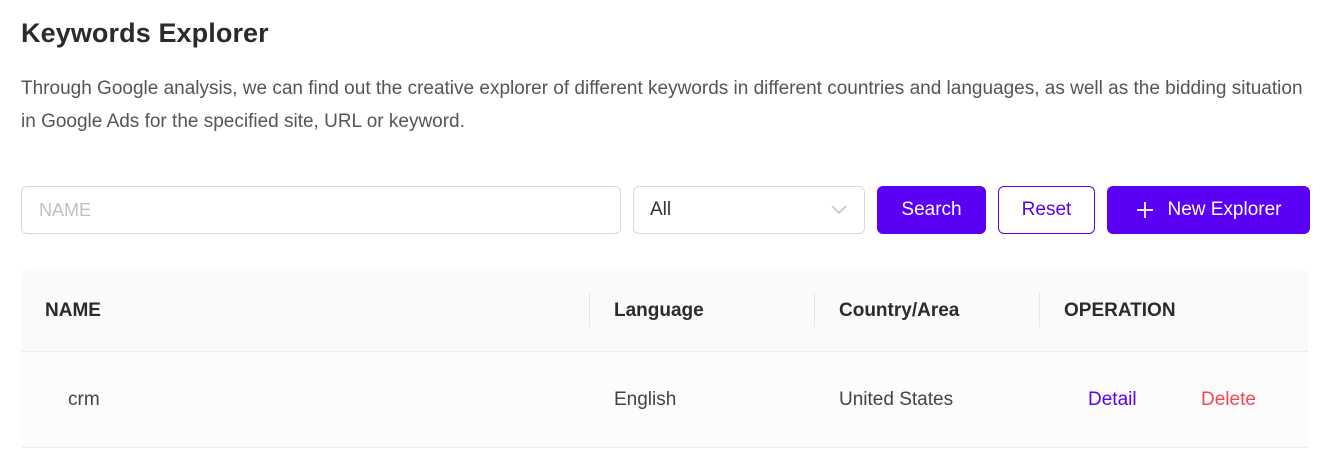  What do you see at coordinates (1228, 400) in the screenshot?
I see `delete-link: Delete` at bounding box center [1228, 400].